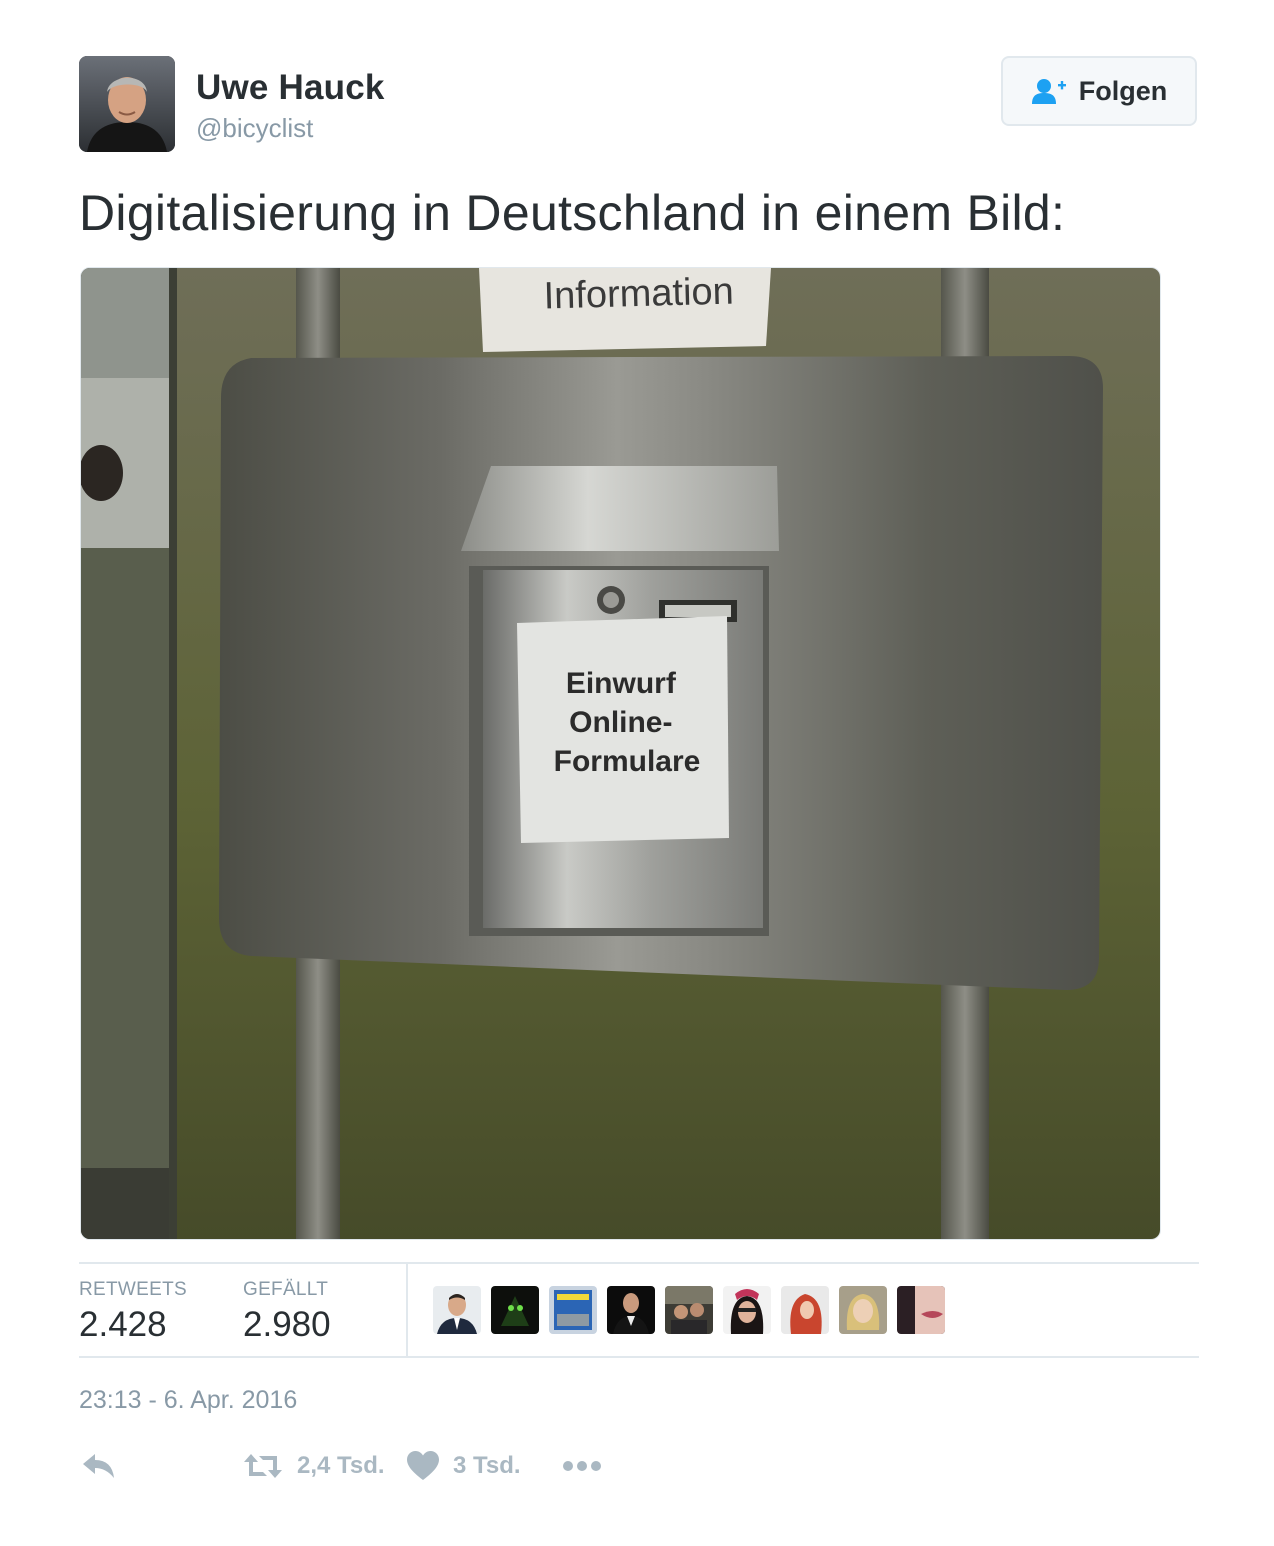  Describe the element at coordinates (639, 1263) in the screenshot. I see `stats-top-divider` at that location.